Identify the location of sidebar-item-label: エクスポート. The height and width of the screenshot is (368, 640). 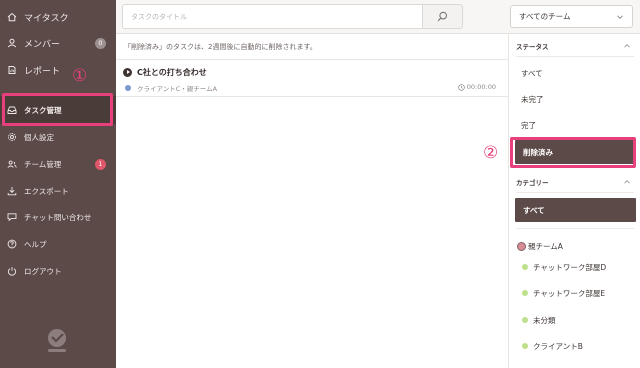
(46, 191).